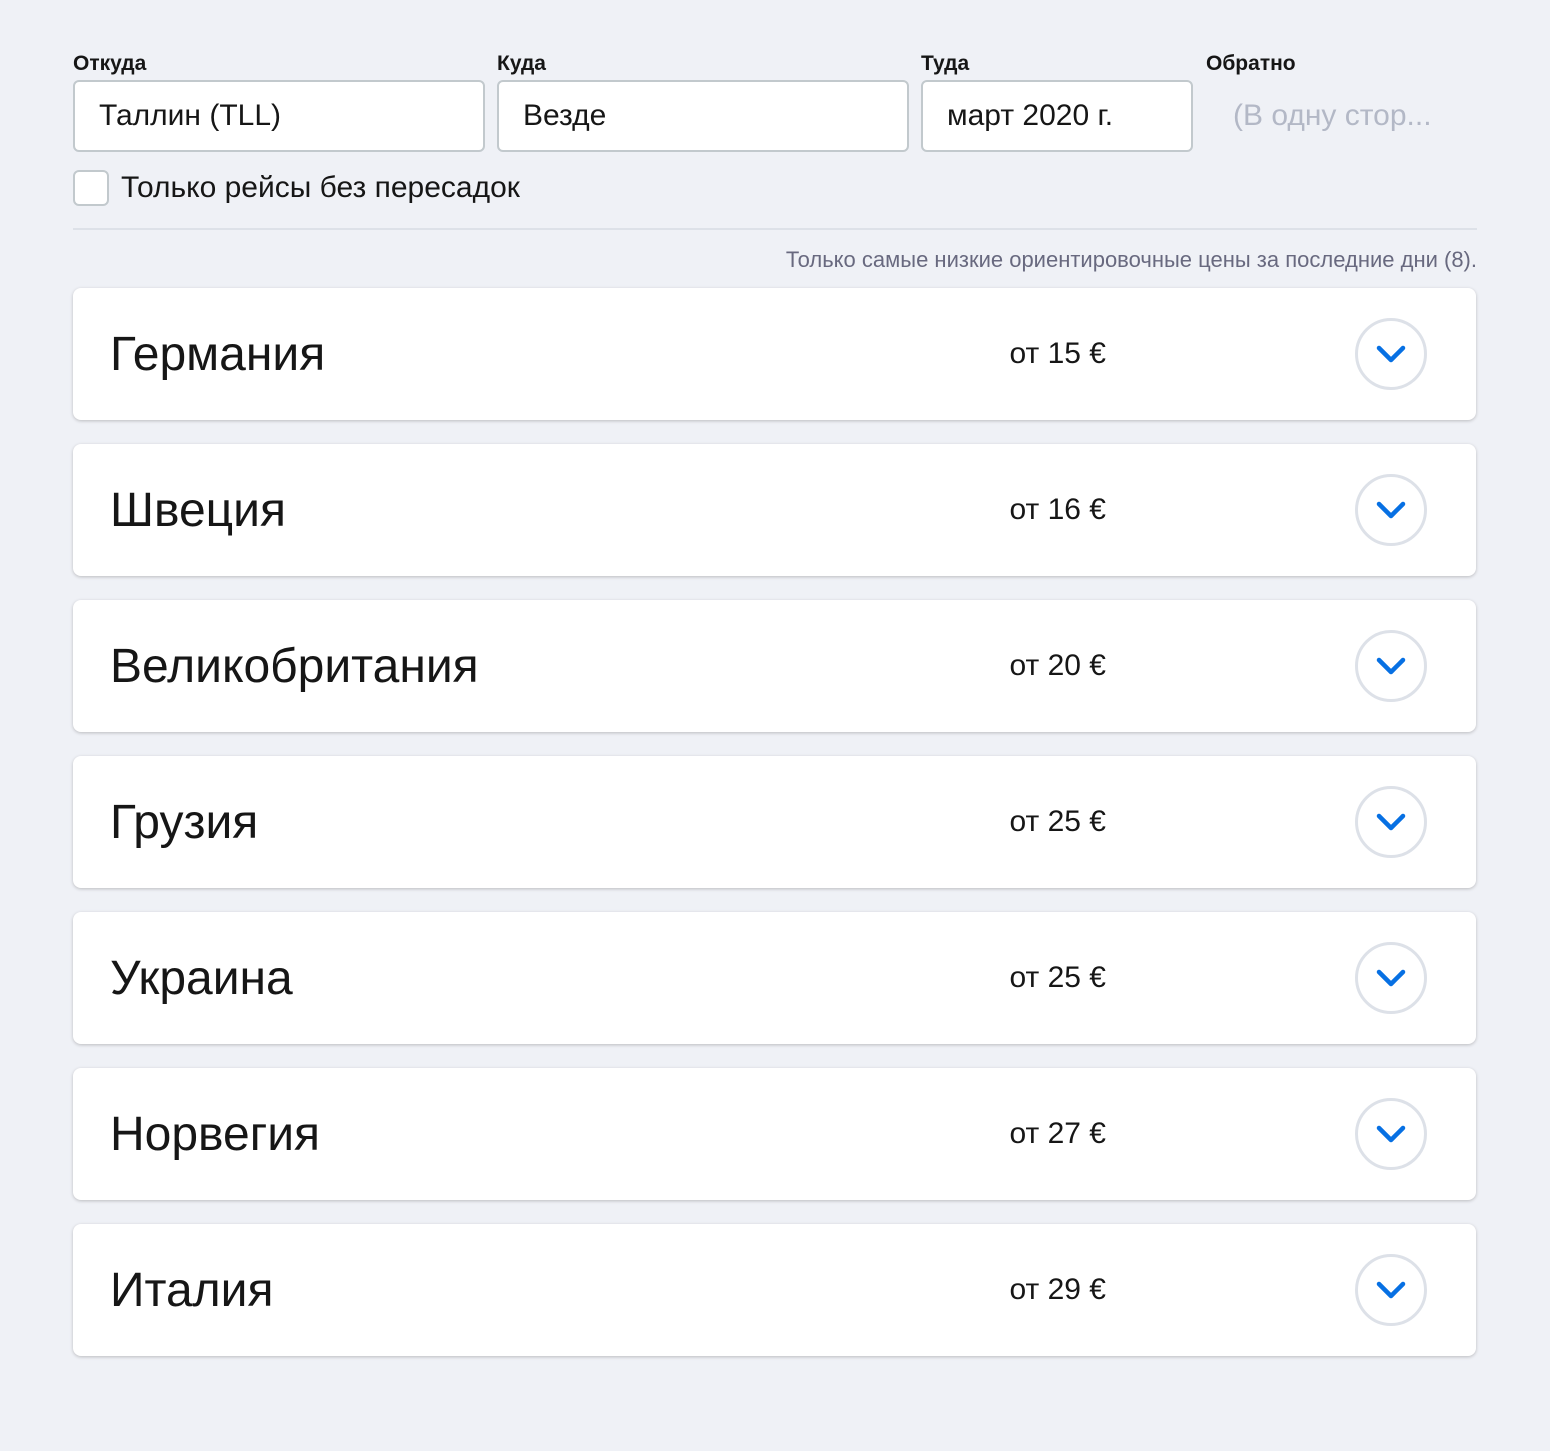 Image resolution: width=1550 pixels, height=1451 pixels. What do you see at coordinates (198, 510) in the screenshot?
I see `country-name: Швеция` at bounding box center [198, 510].